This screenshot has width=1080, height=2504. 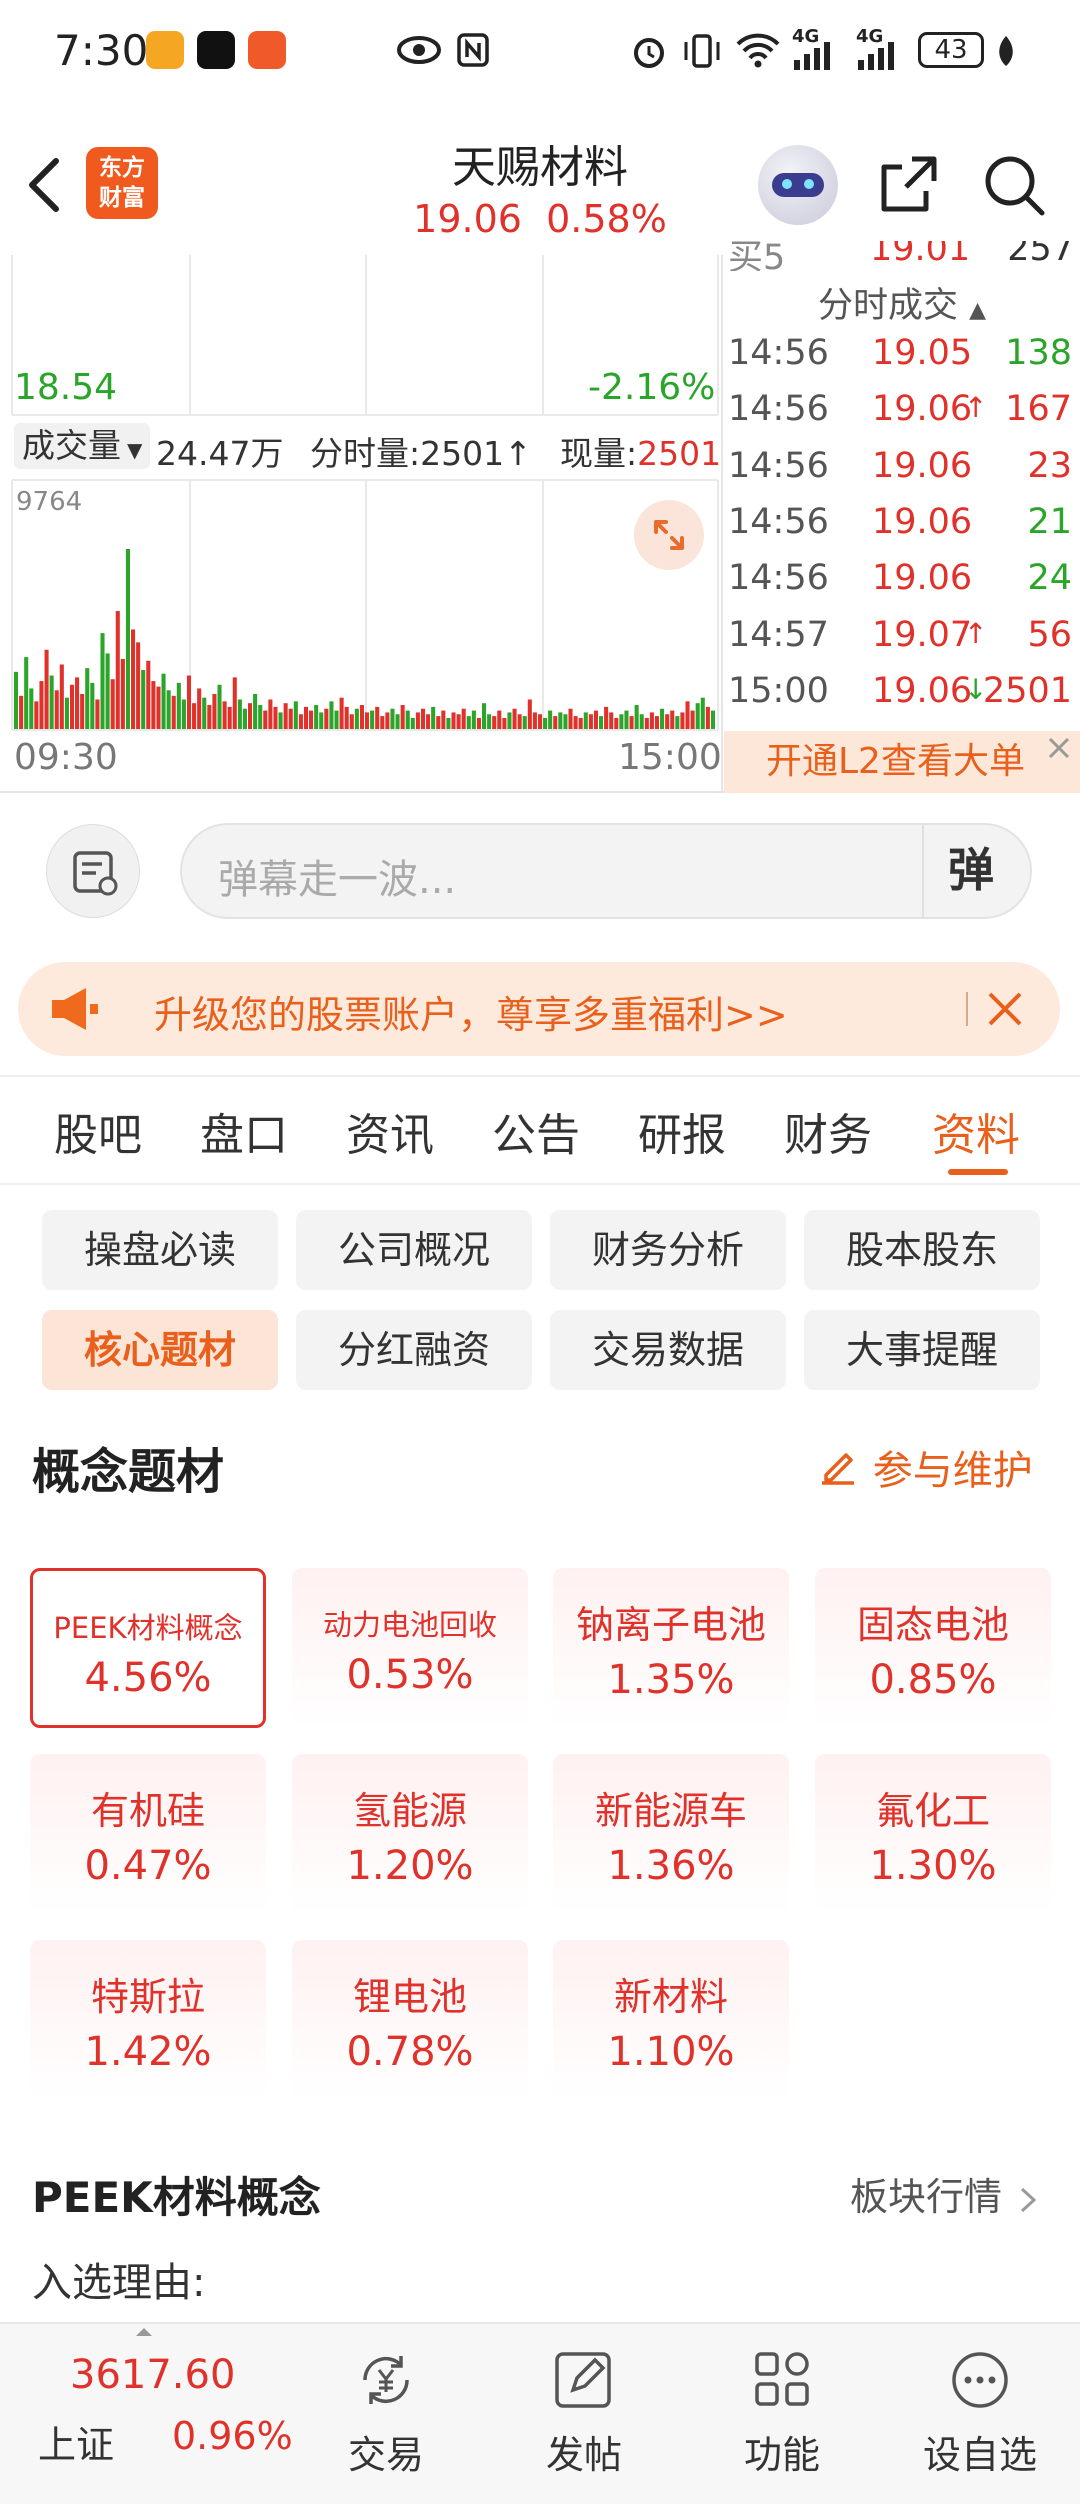 I want to click on sector-quotes-link: 板块行情, so click(x=945, y=2193).